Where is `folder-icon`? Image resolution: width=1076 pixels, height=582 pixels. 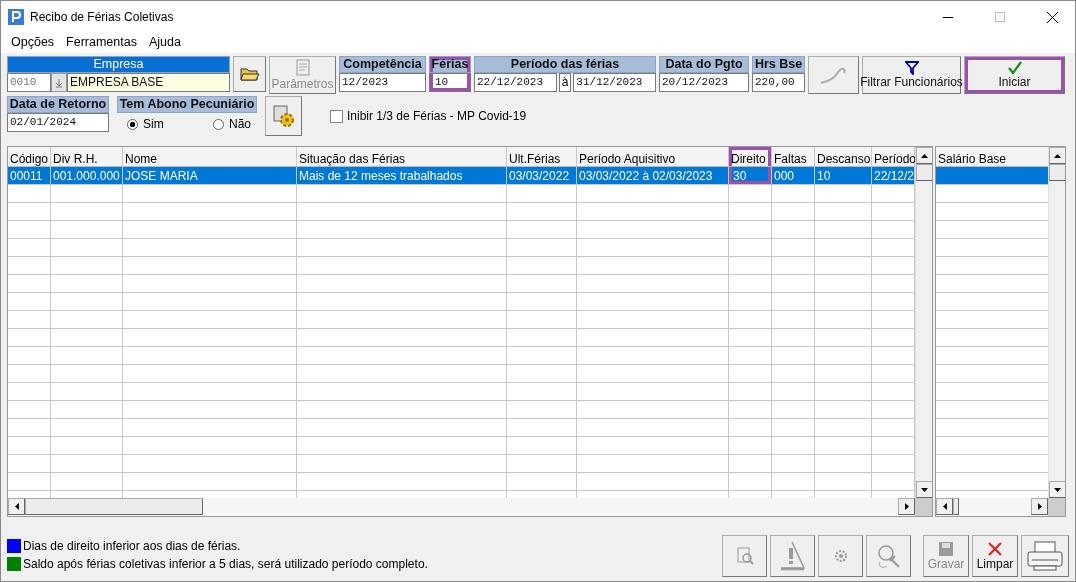 folder-icon is located at coordinates (249, 74).